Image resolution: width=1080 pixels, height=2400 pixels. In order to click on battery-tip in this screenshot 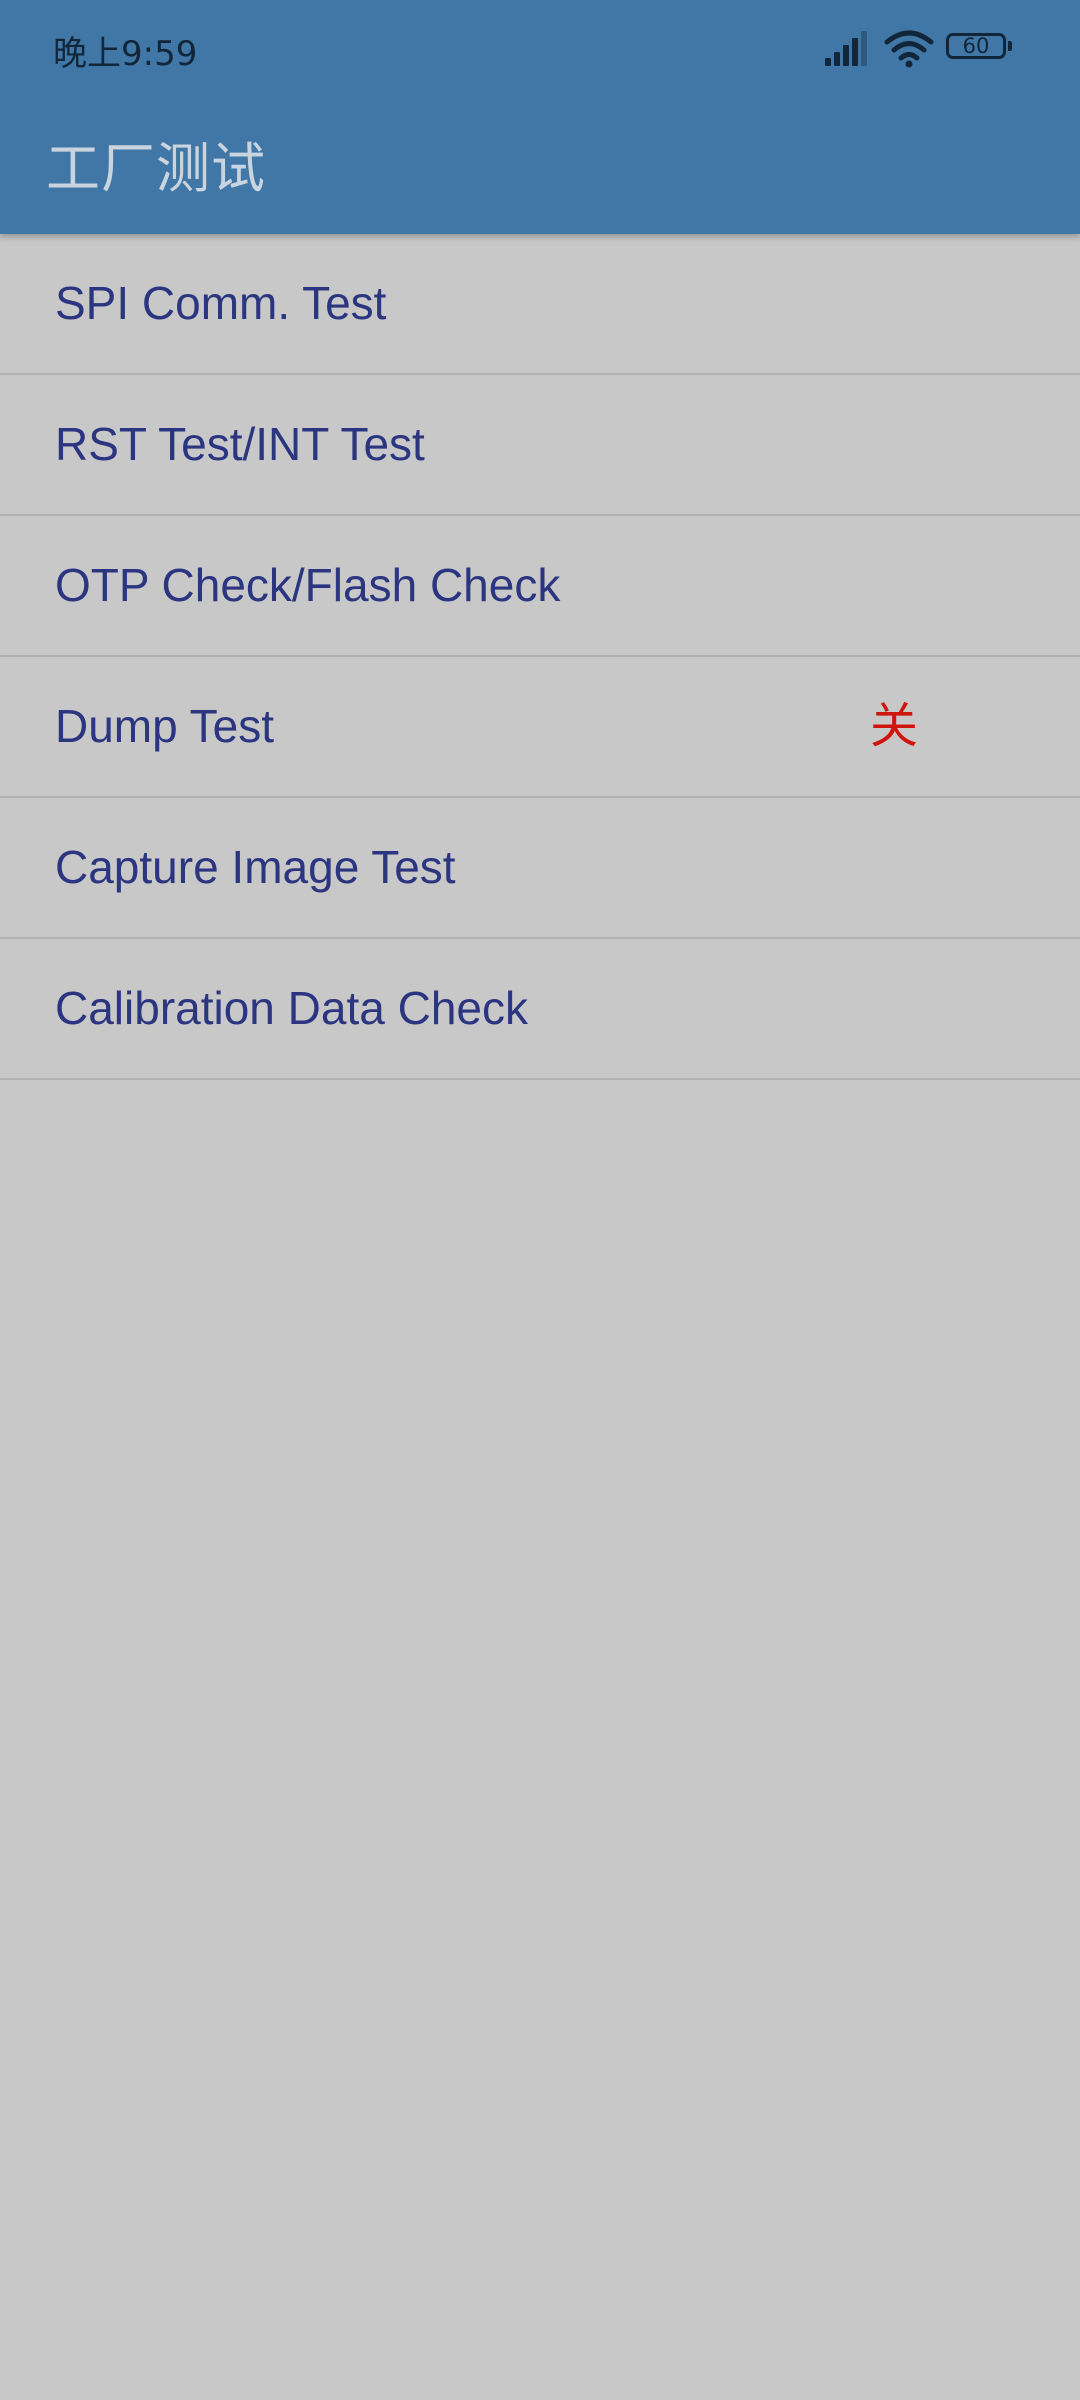, I will do `click(1010, 46)`.